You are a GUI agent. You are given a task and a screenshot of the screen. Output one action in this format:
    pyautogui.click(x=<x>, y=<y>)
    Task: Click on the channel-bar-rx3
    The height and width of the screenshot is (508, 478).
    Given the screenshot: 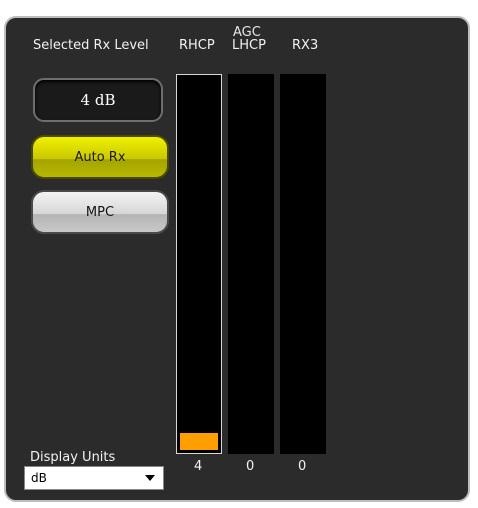 What is the action you would take?
    pyautogui.click(x=303, y=264)
    